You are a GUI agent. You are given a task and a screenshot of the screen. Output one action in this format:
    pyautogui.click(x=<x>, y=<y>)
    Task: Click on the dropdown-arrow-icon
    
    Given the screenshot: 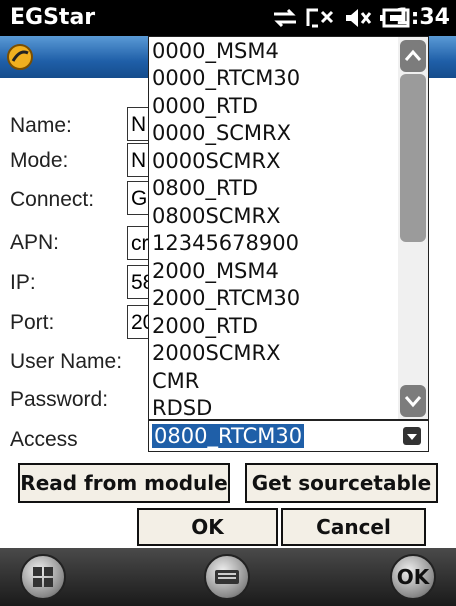 What is the action you would take?
    pyautogui.click(x=412, y=436)
    